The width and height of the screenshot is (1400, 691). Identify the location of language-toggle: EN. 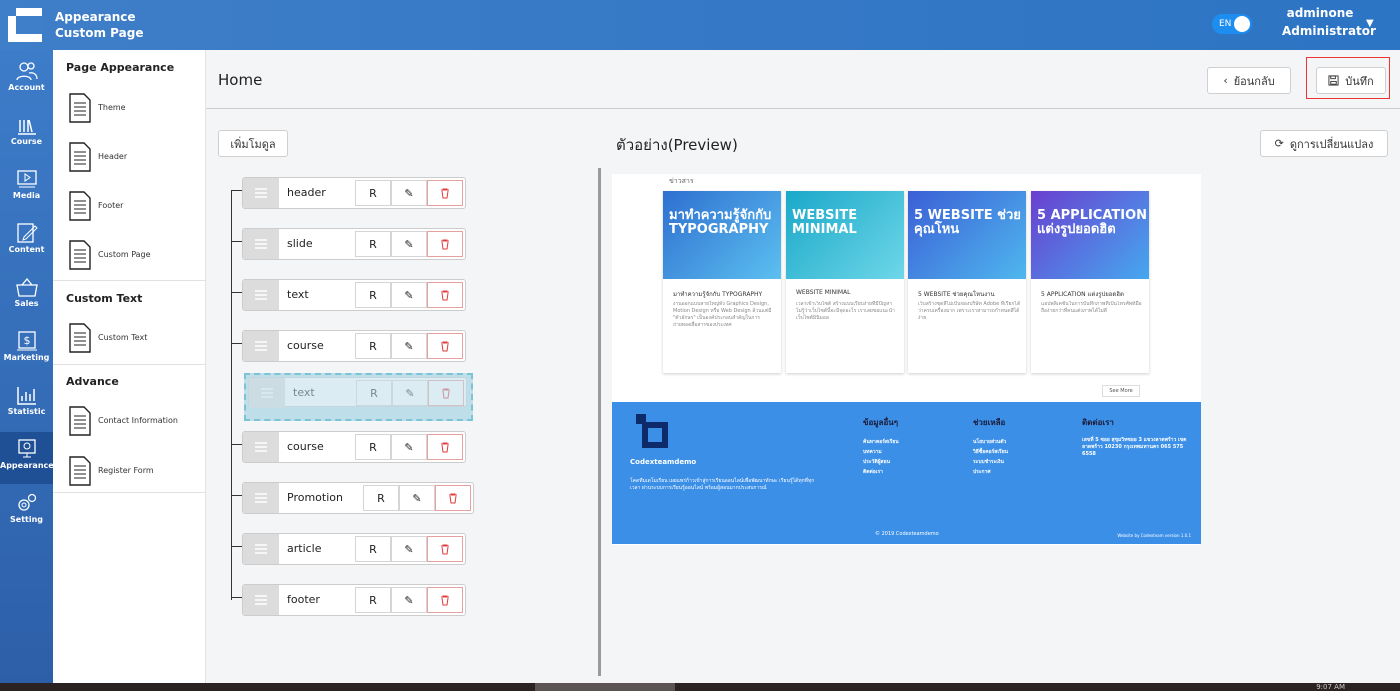
(1232, 24).